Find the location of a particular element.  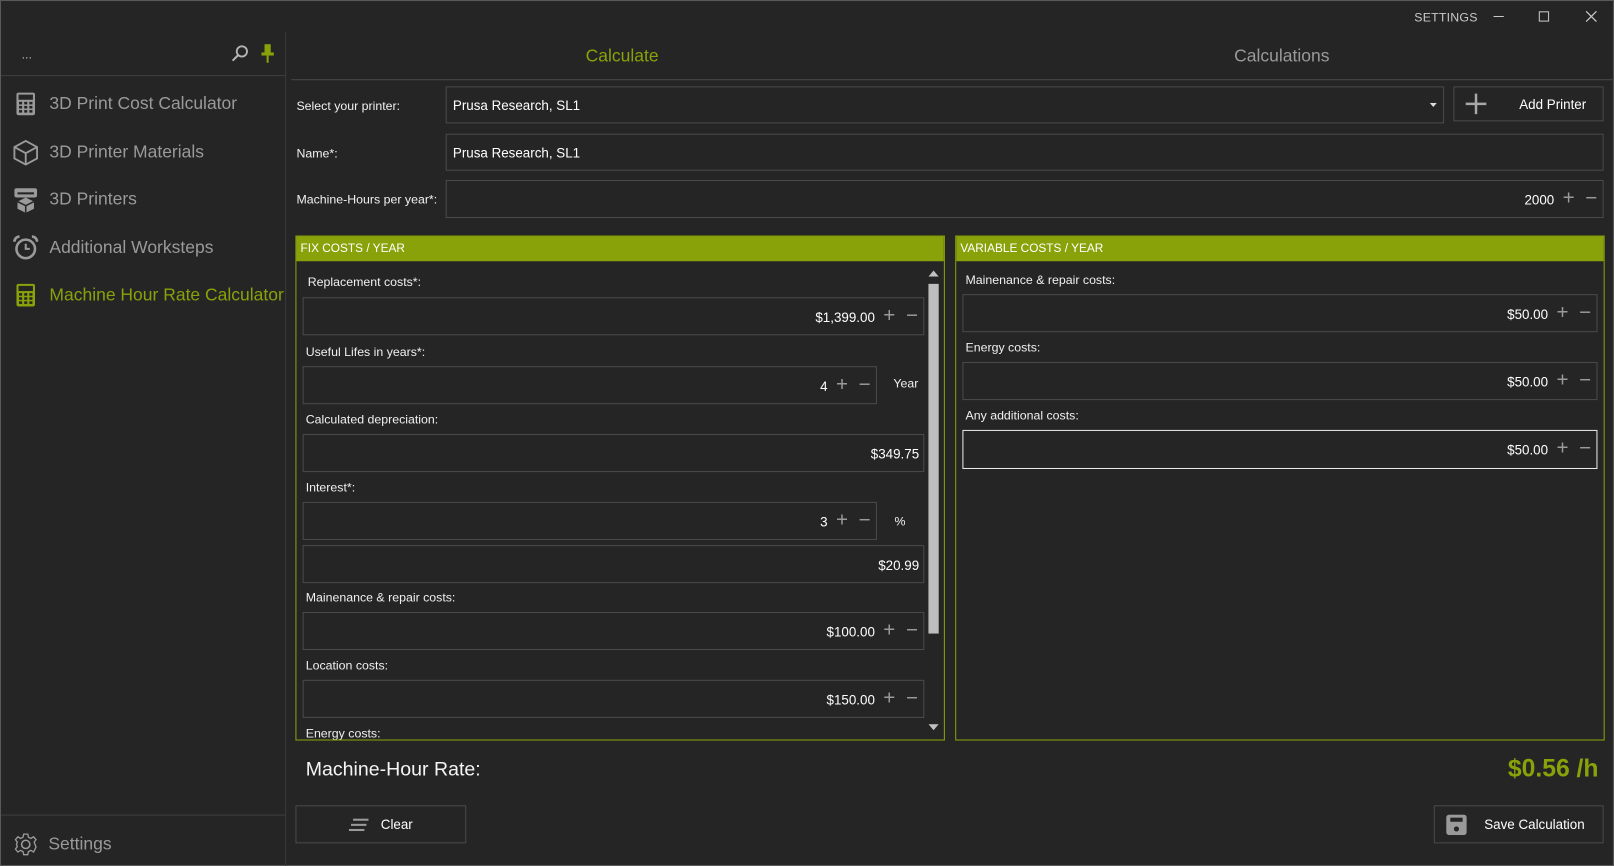

chevron-down-icon is located at coordinates (1433, 104).